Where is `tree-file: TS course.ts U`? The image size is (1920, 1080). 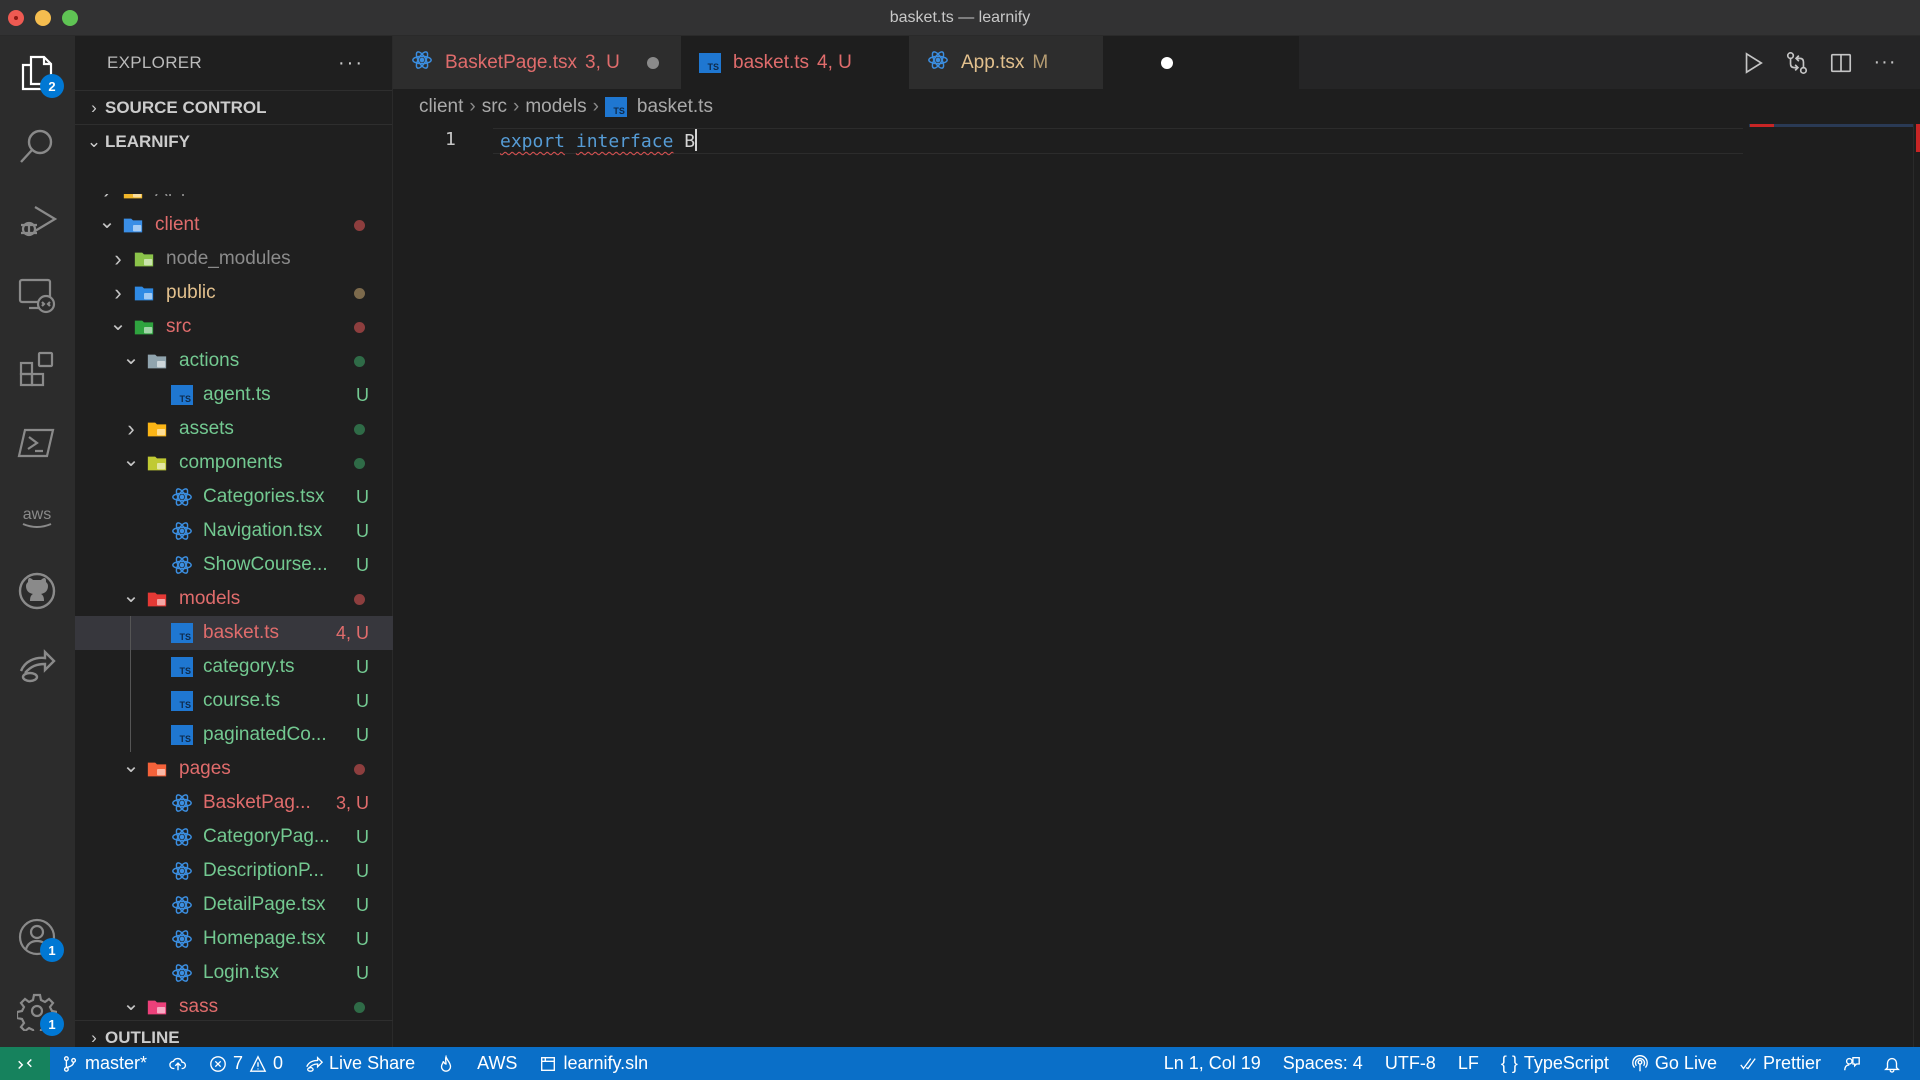
tree-file: TS course.ts U is located at coordinates (234, 701).